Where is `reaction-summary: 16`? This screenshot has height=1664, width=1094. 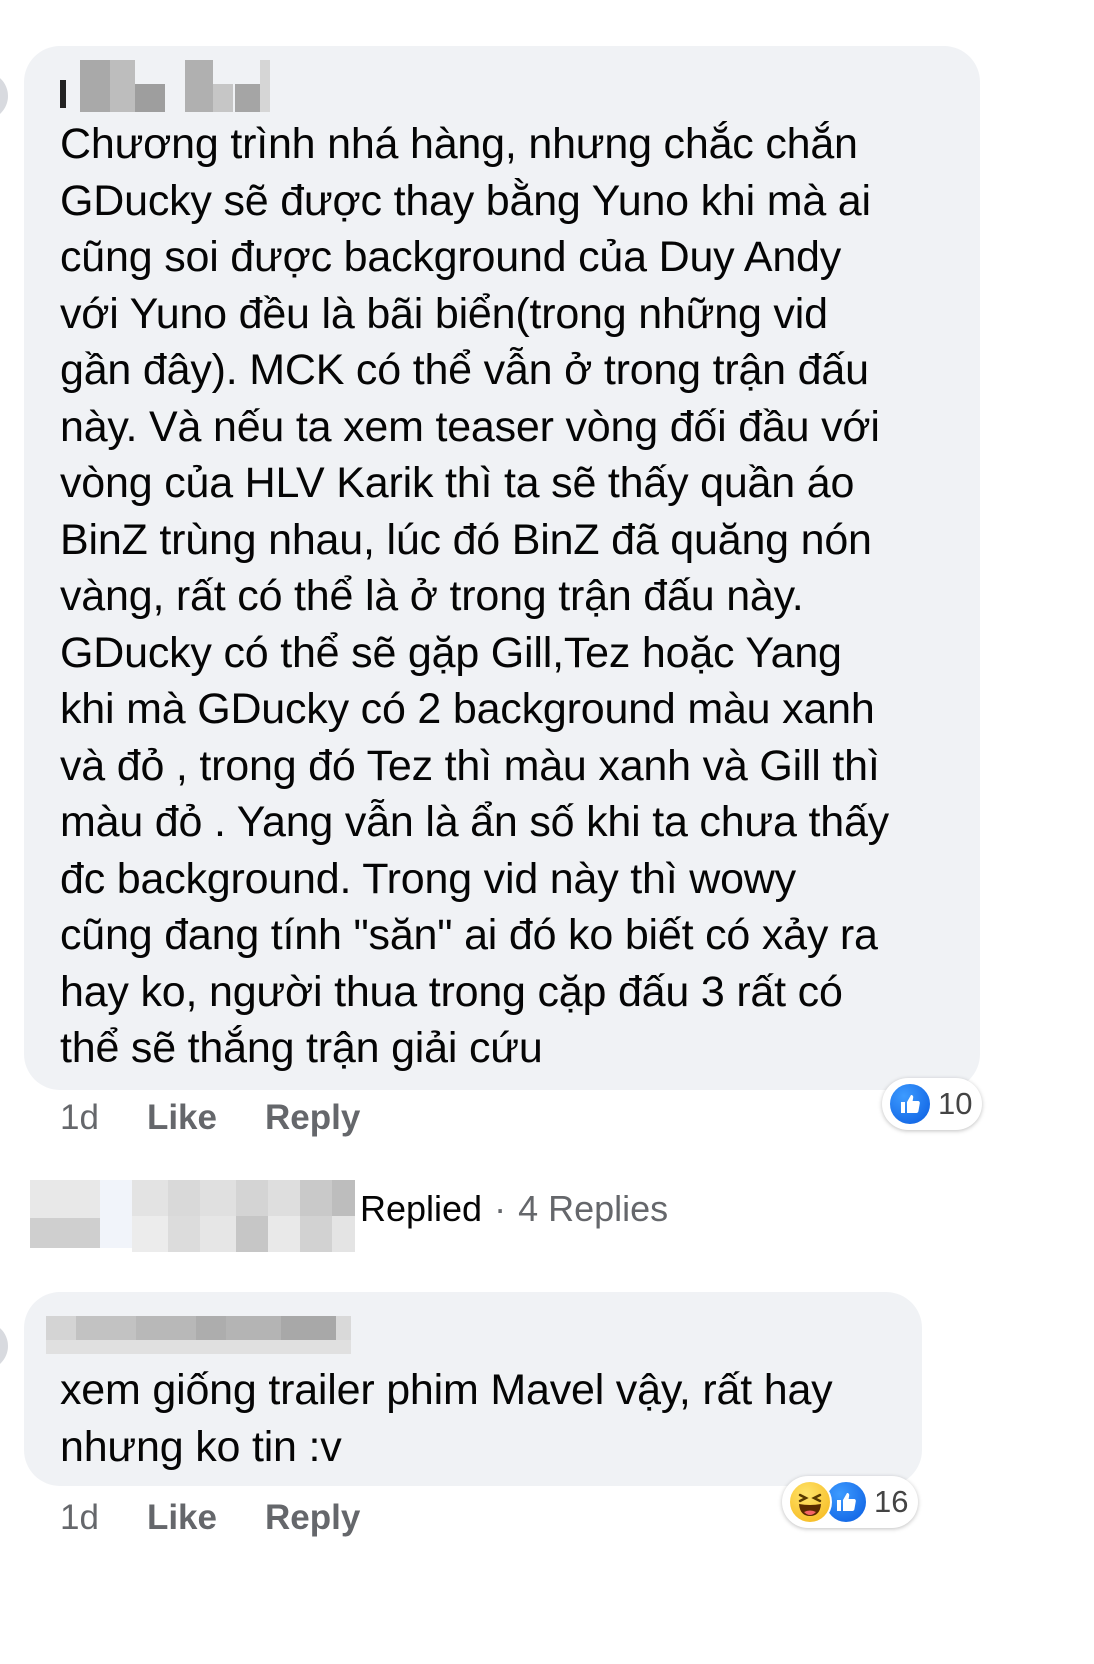 reaction-summary: 16 is located at coordinates (850, 1502).